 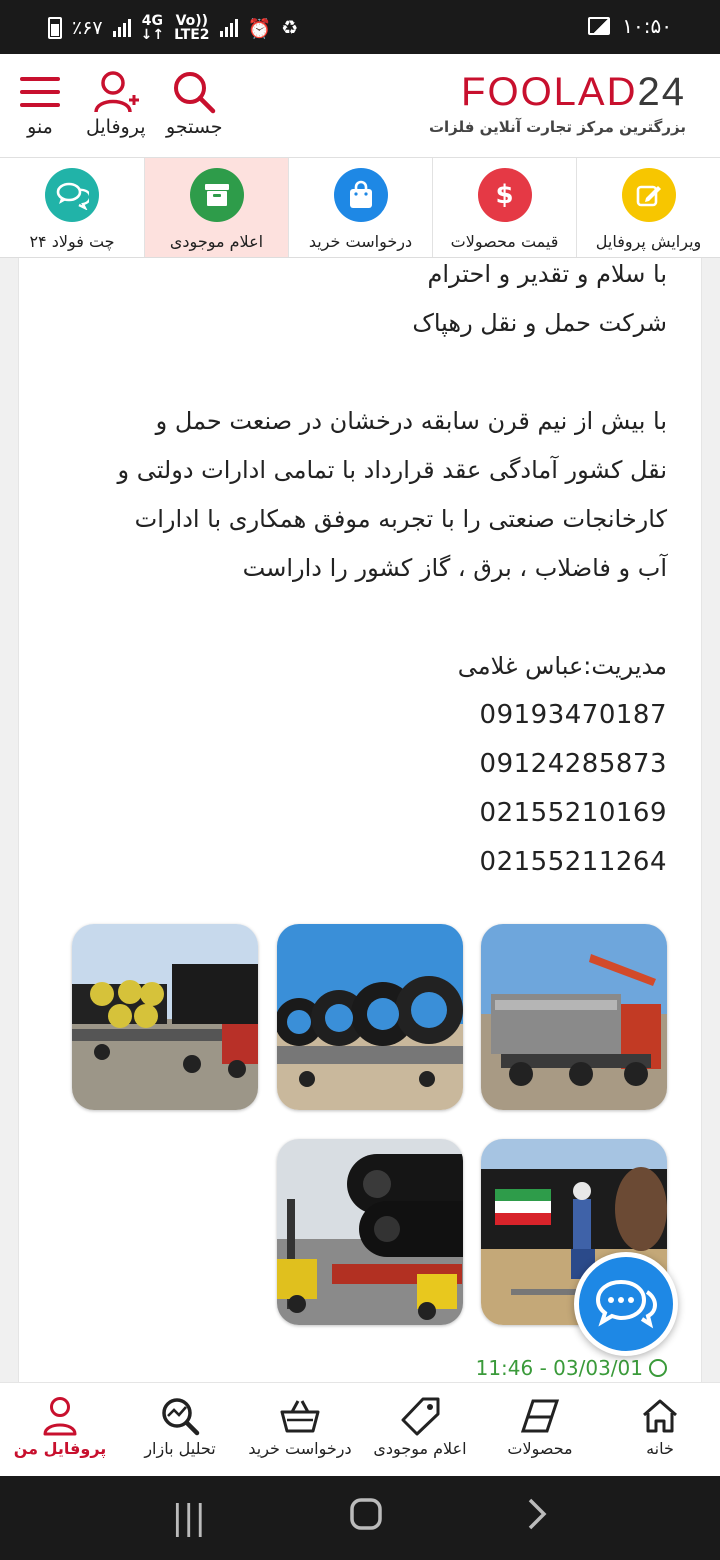 I want to click on phone-number: 09124285873, so click(x=357, y=764).